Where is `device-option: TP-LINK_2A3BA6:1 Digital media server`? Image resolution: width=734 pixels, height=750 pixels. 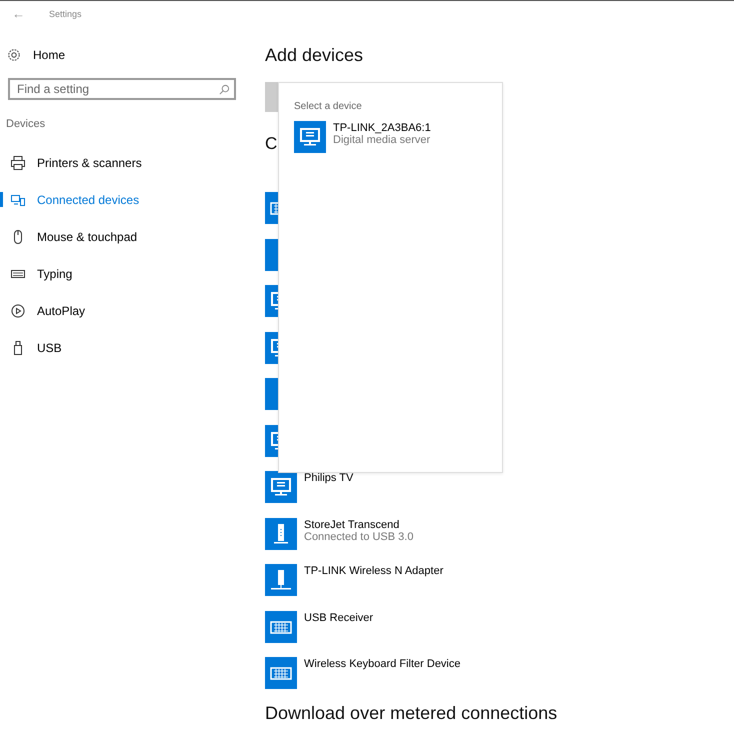
device-option: TP-LINK_2A3BA6:1 Digital media server is located at coordinates (398, 137).